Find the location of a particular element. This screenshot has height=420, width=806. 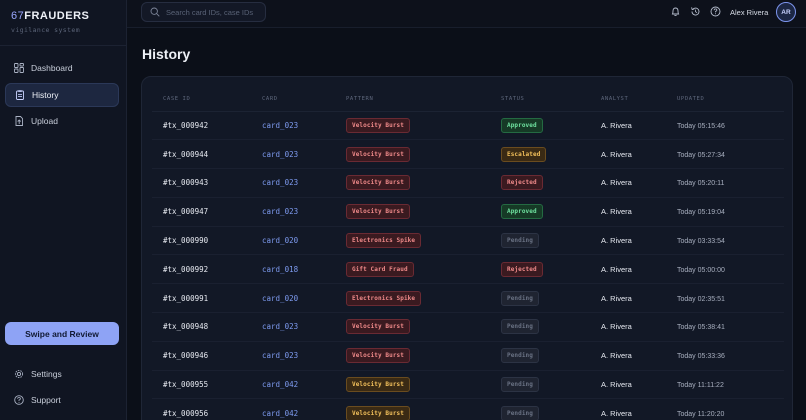

search-input is located at coordinates (215, 12).